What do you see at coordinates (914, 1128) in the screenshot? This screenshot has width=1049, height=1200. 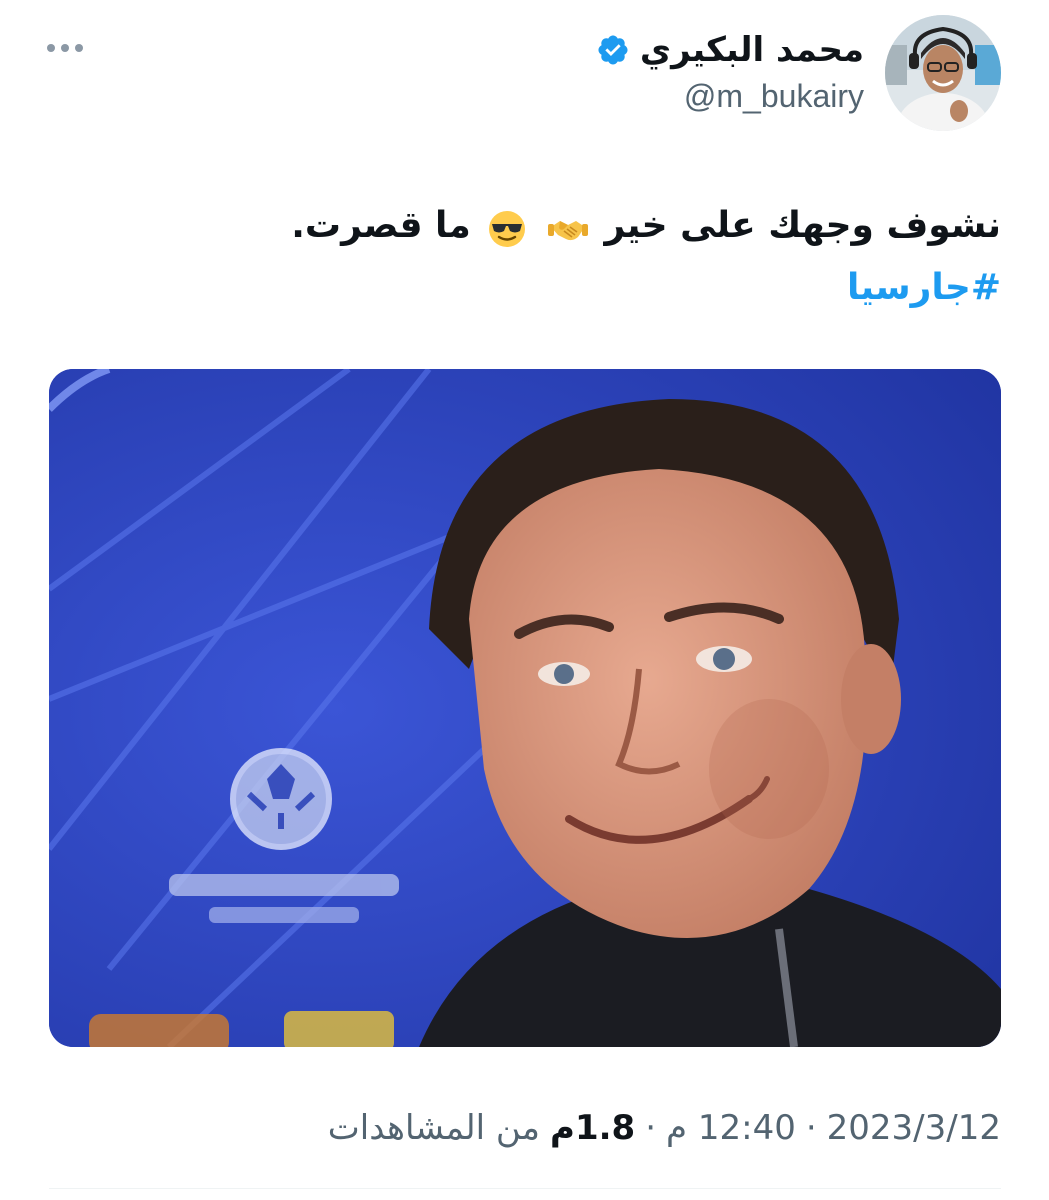 I see `tweet-date: 2023/3/12` at bounding box center [914, 1128].